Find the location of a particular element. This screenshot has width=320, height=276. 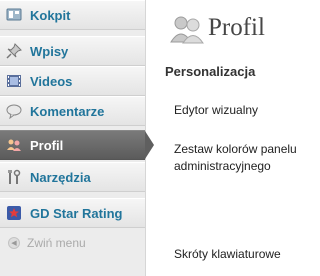

comment-bubble-icon is located at coordinates (14, 111).